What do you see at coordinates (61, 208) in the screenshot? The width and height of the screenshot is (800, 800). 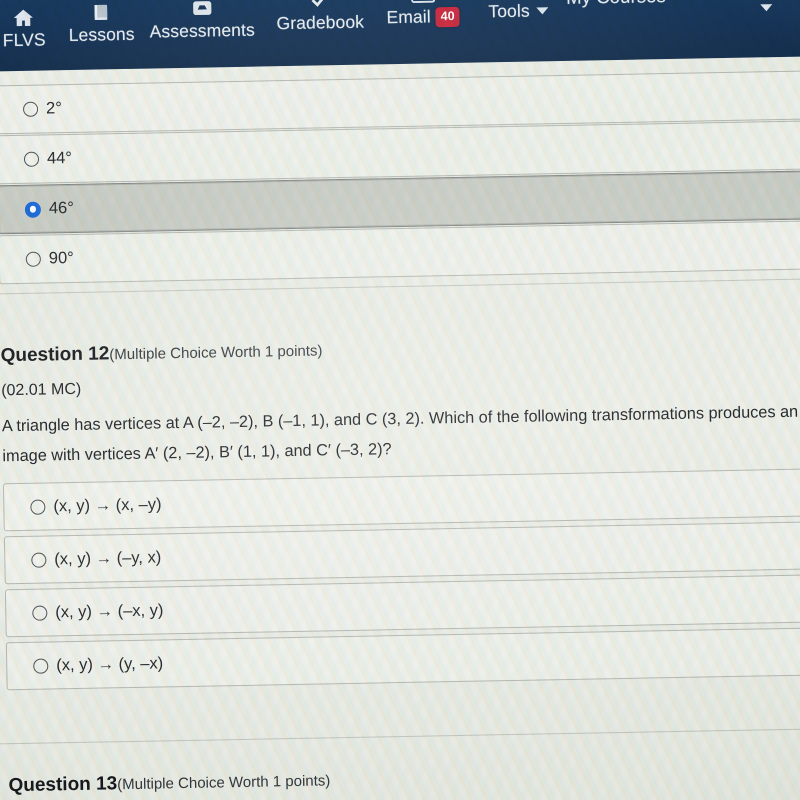 I see `option-label: 46°` at bounding box center [61, 208].